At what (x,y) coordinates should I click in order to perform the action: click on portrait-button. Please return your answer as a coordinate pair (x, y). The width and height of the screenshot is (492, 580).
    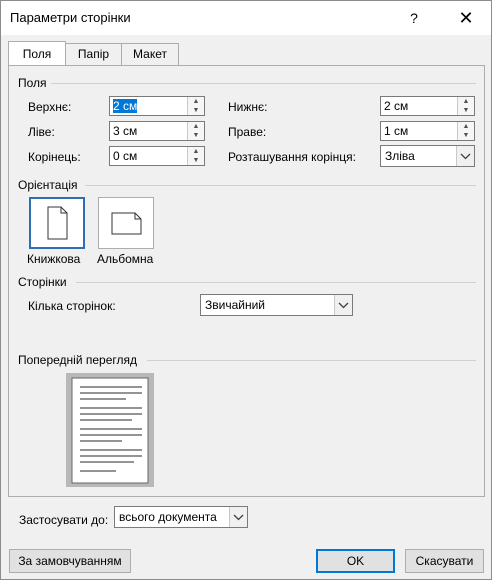
    Looking at the image, I should click on (57, 223).